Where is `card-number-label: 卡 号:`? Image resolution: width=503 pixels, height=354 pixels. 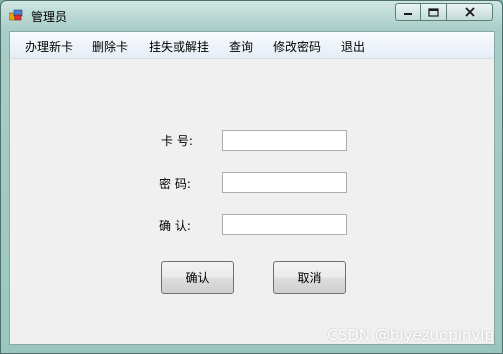 card-number-label: 卡 号: is located at coordinates (177, 141).